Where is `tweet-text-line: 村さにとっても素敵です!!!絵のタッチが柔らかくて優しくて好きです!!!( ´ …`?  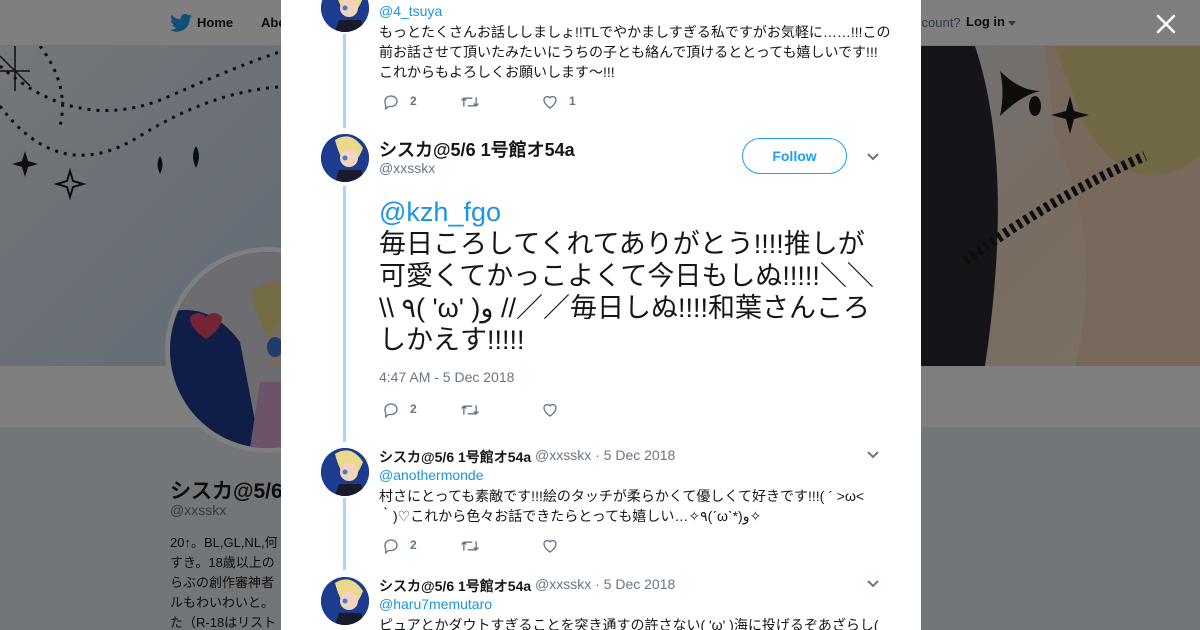
tweet-text-line: 村さにとっても素敵です!!!絵のタッチが柔らかくて優しくて好きです!!!( ´ … is located at coordinates (622, 496).